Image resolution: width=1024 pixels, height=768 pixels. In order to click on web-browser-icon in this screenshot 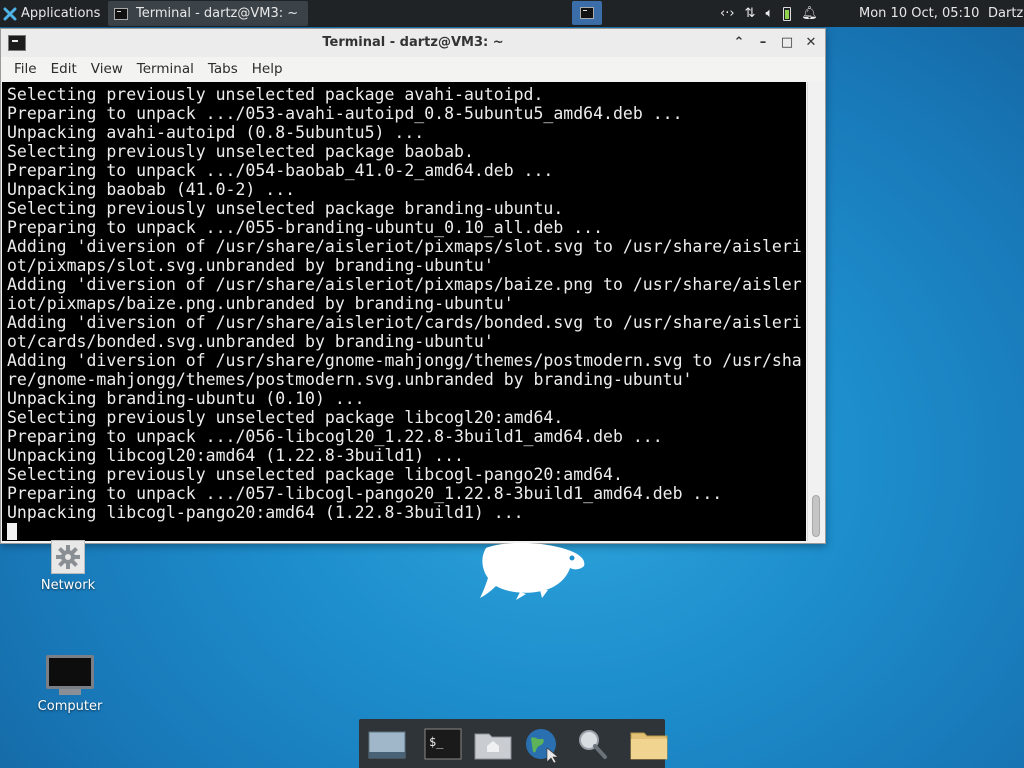, I will do `click(542, 745)`.